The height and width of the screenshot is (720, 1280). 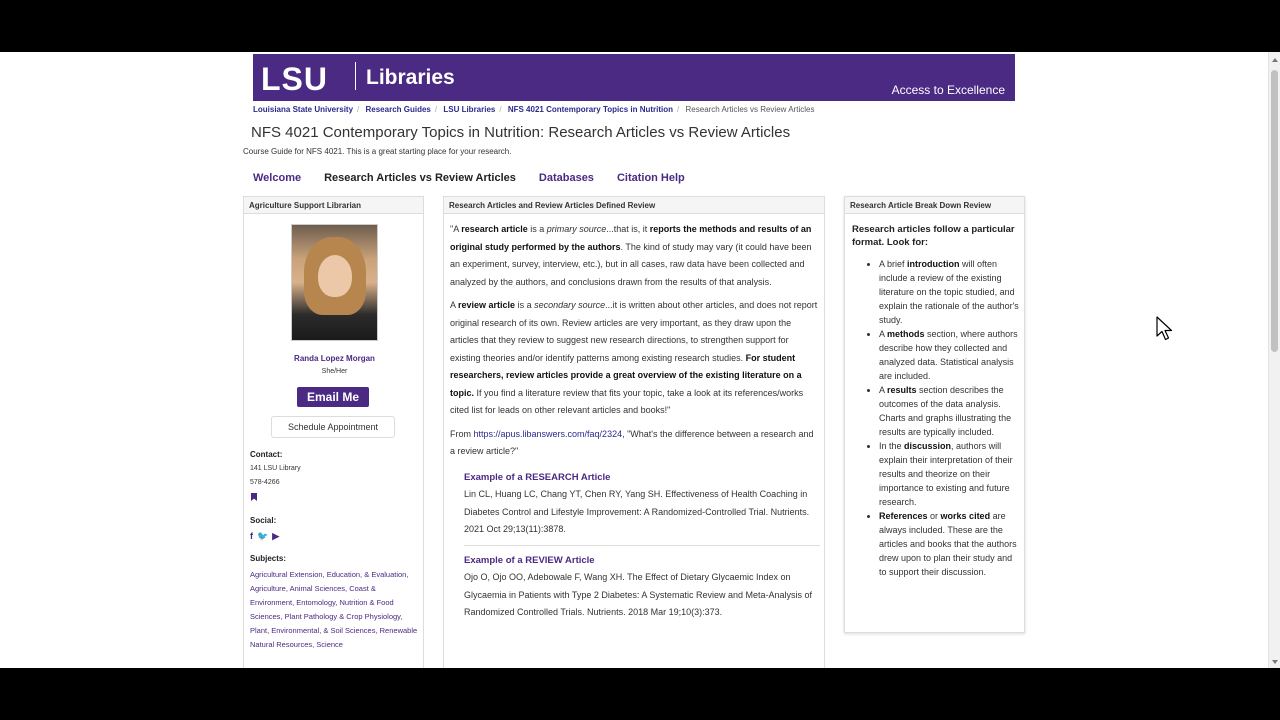 I want to click on text-span: A brief, so click(x=893, y=264).